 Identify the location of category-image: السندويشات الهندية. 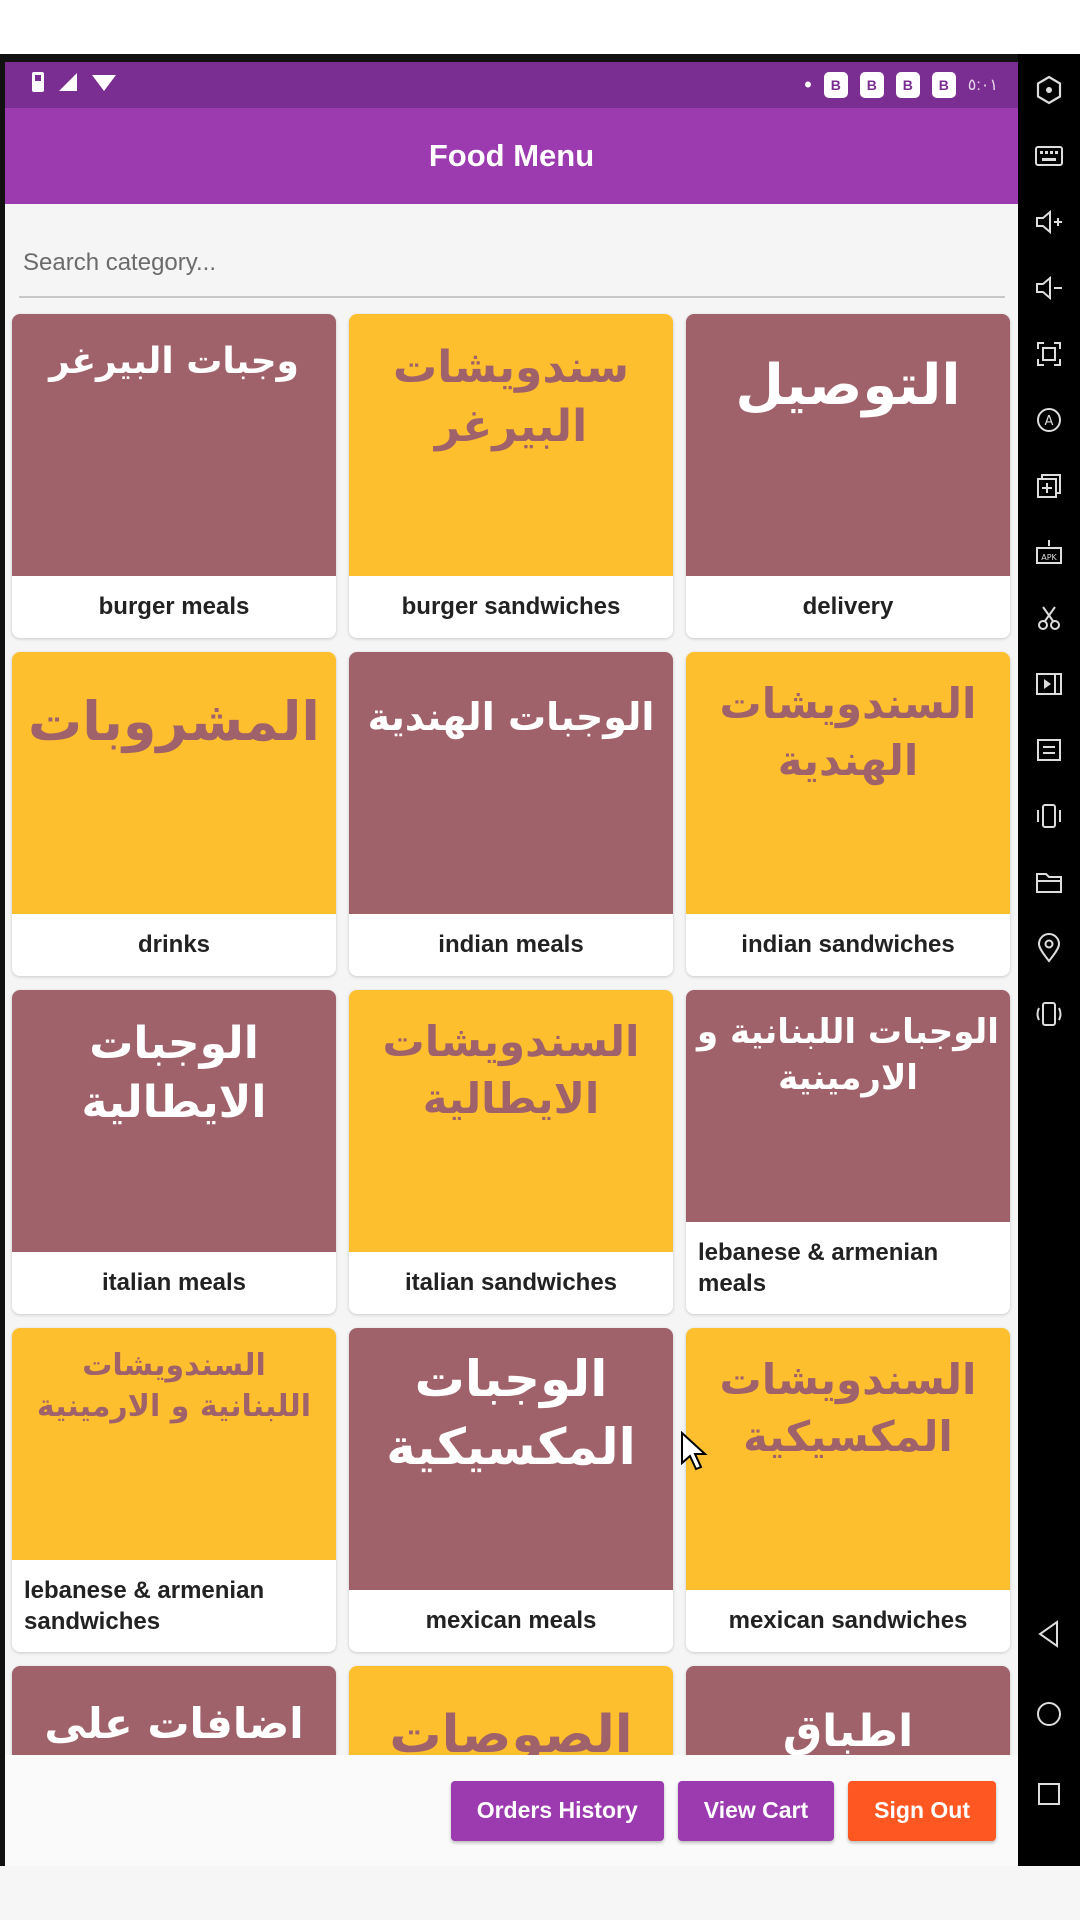
(848, 783).